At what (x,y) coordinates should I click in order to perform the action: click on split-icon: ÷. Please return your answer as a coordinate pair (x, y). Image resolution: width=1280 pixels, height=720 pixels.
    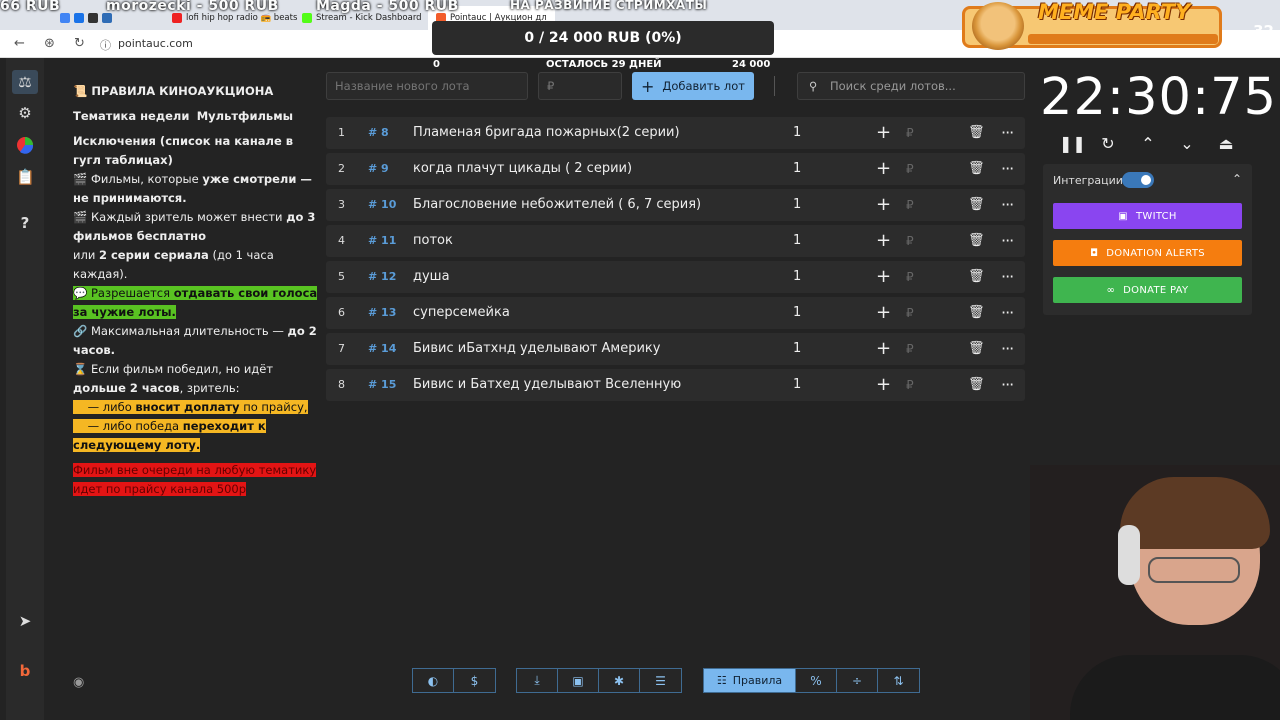
    Looking at the image, I should click on (857, 680).